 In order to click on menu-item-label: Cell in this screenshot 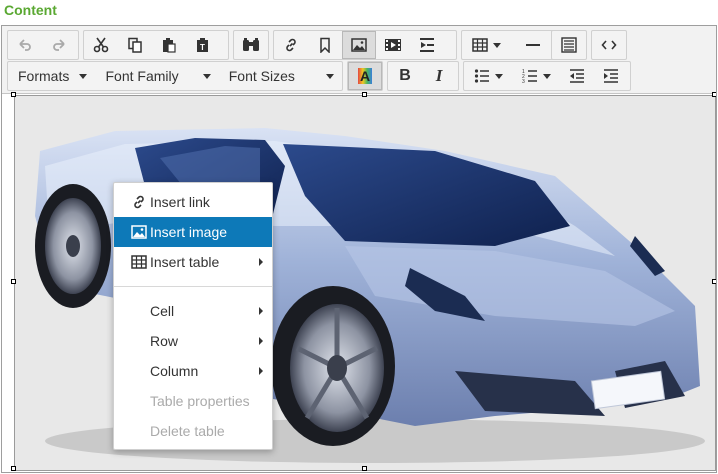, I will do `click(162, 311)`.